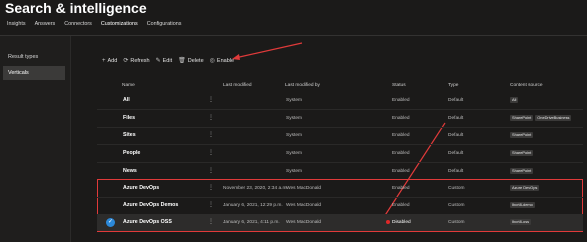 Image resolution: width=587 pixels, height=242 pixels. What do you see at coordinates (340, 100) in the screenshot?
I see `table-row: All ⋮ System Enabled Default All` at bounding box center [340, 100].